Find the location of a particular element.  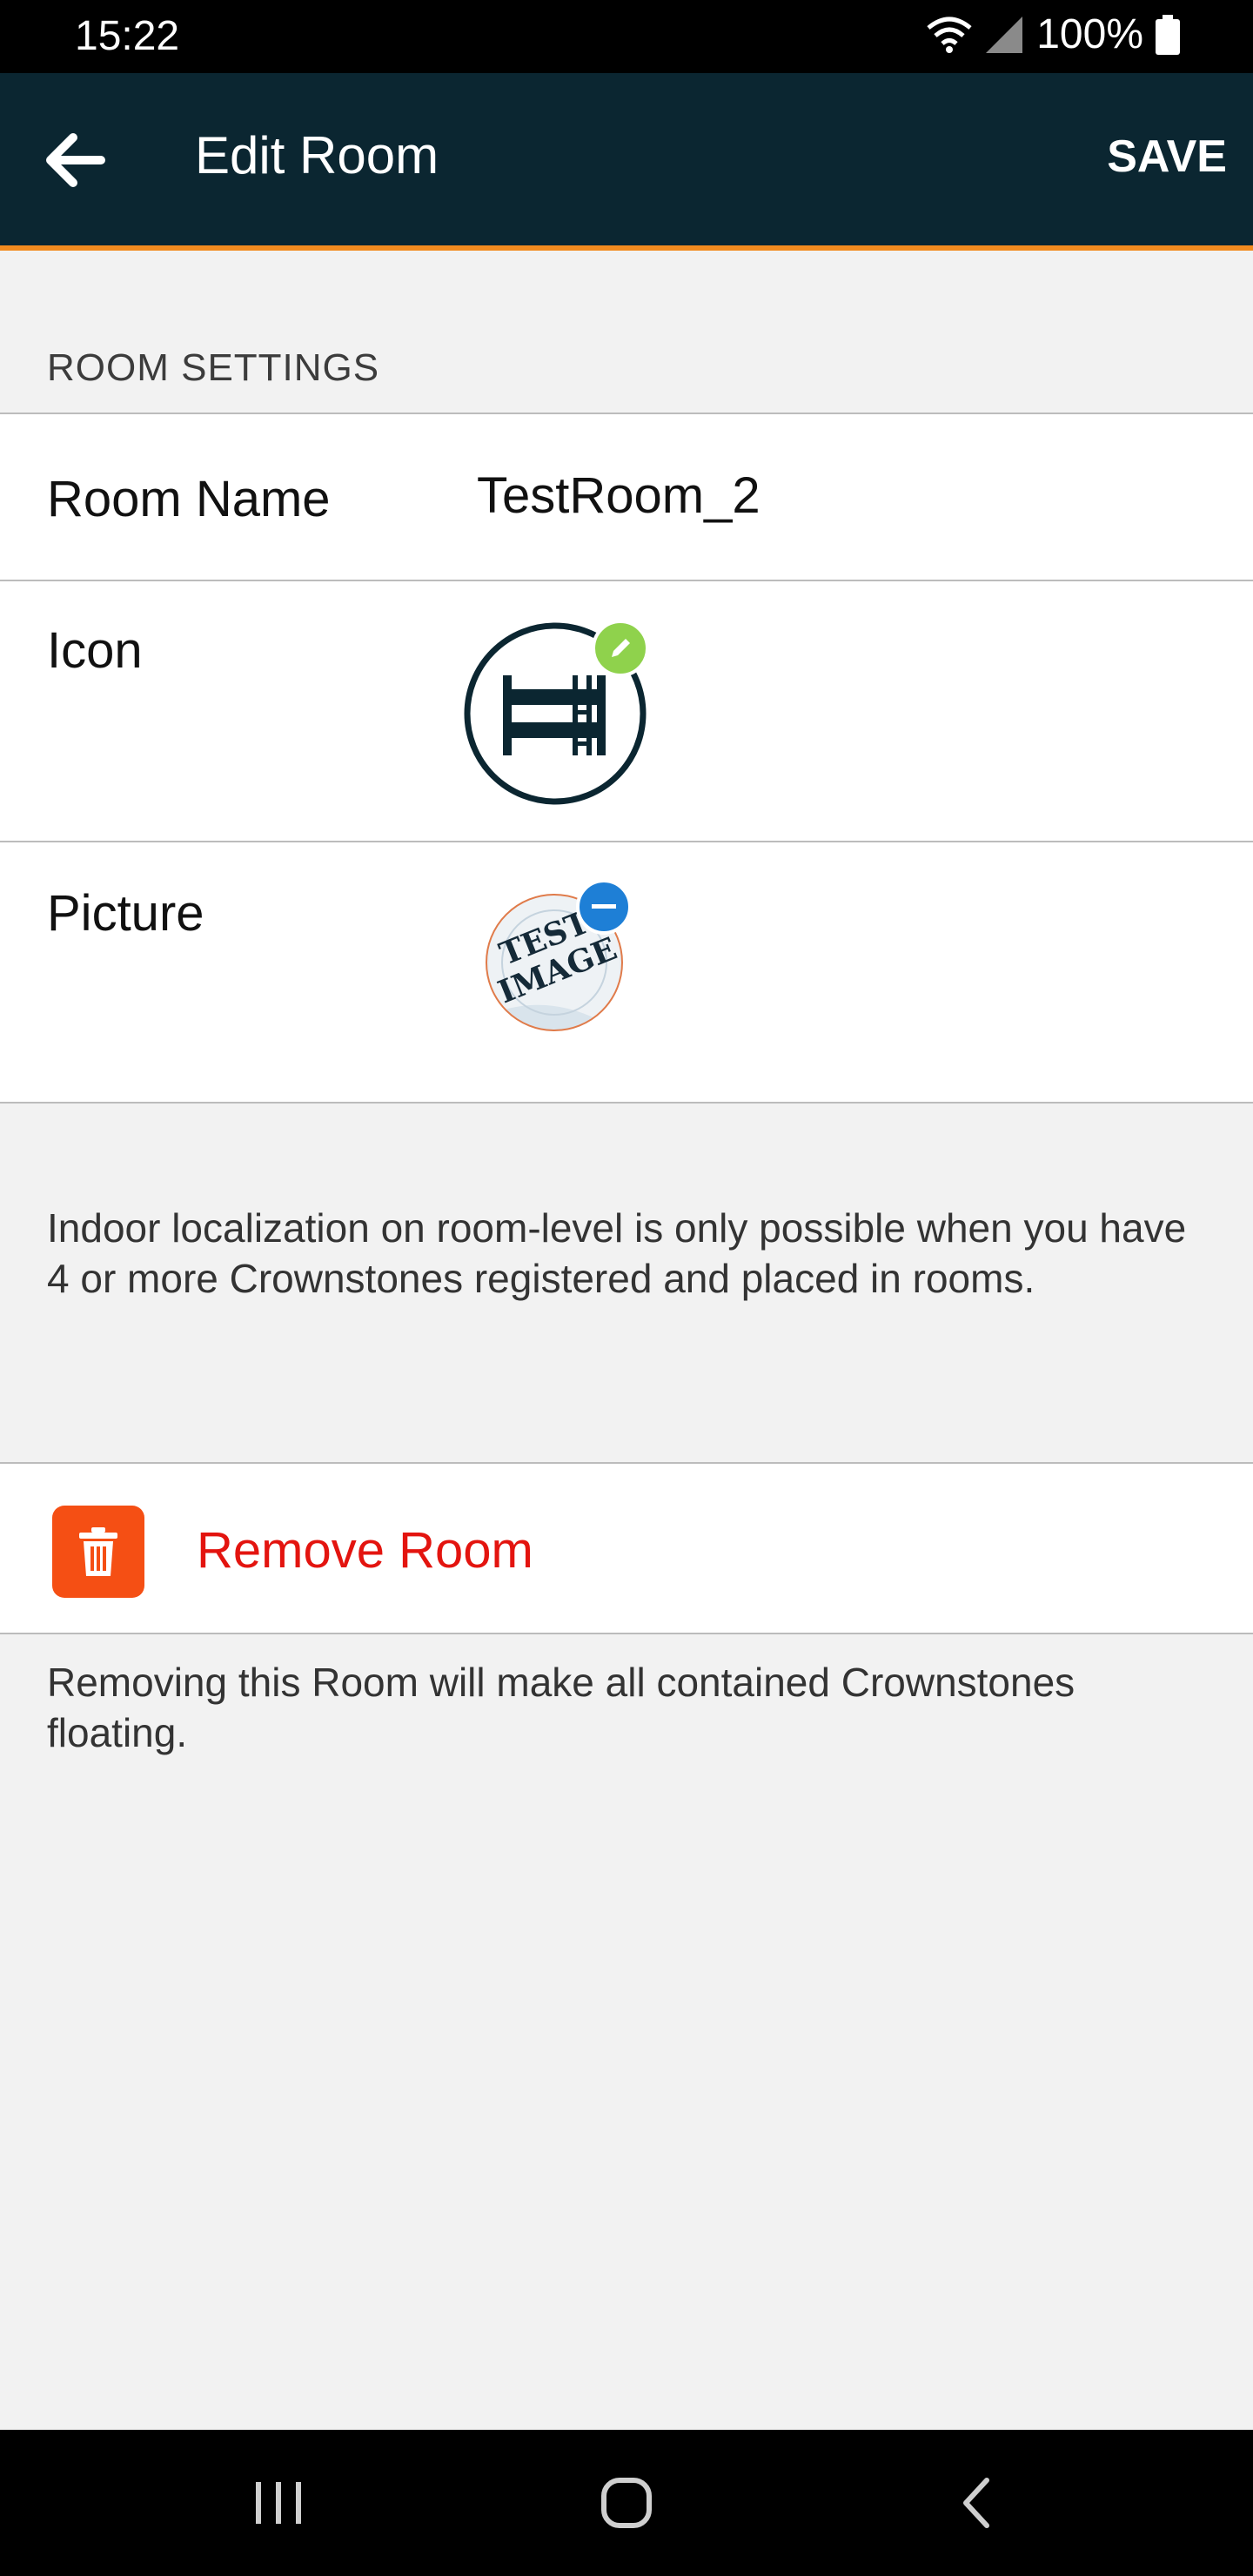

remove-room-label: Remove Room is located at coordinates (365, 1550).